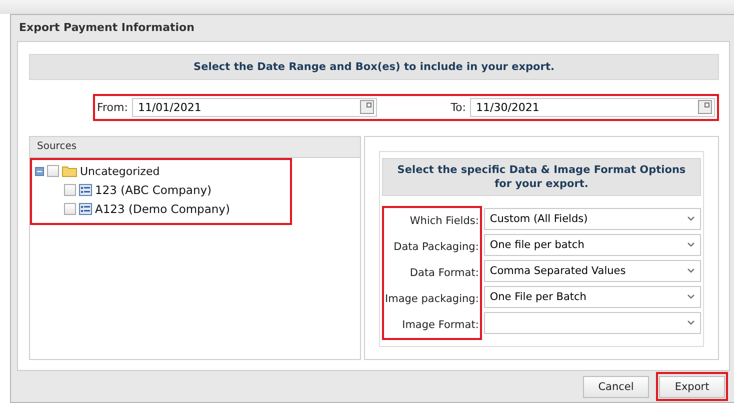 The image size is (734, 403). Describe the element at coordinates (444, 273) in the screenshot. I see `field-label: Data Format:` at that location.